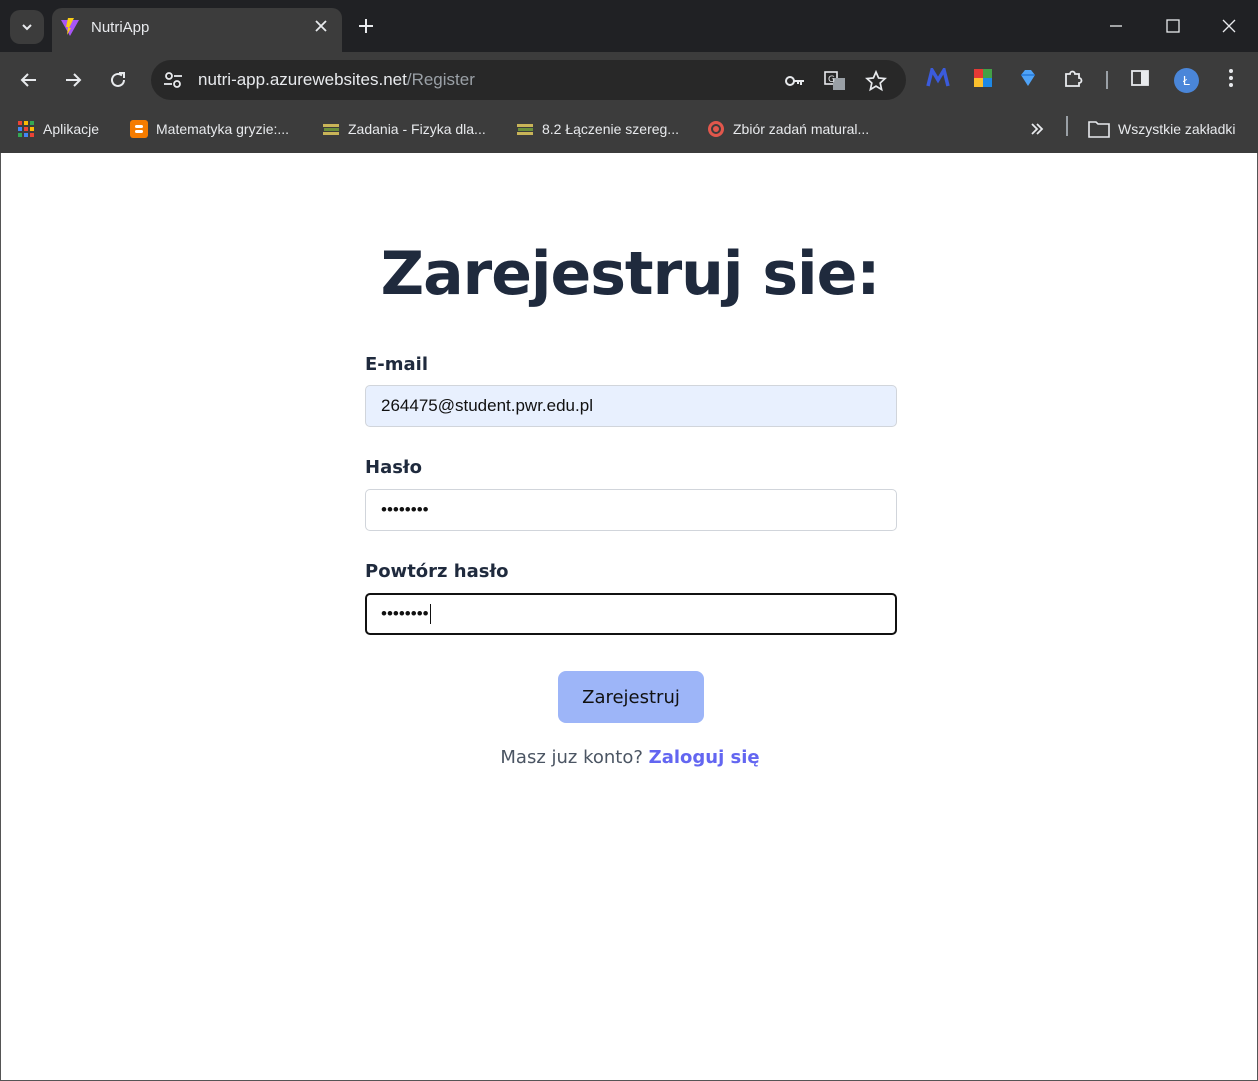 The image size is (1258, 1081). What do you see at coordinates (302, 79) in the screenshot?
I see `url-host: nutri-app.azurewebsites.net` at bounding box center [302, 79].